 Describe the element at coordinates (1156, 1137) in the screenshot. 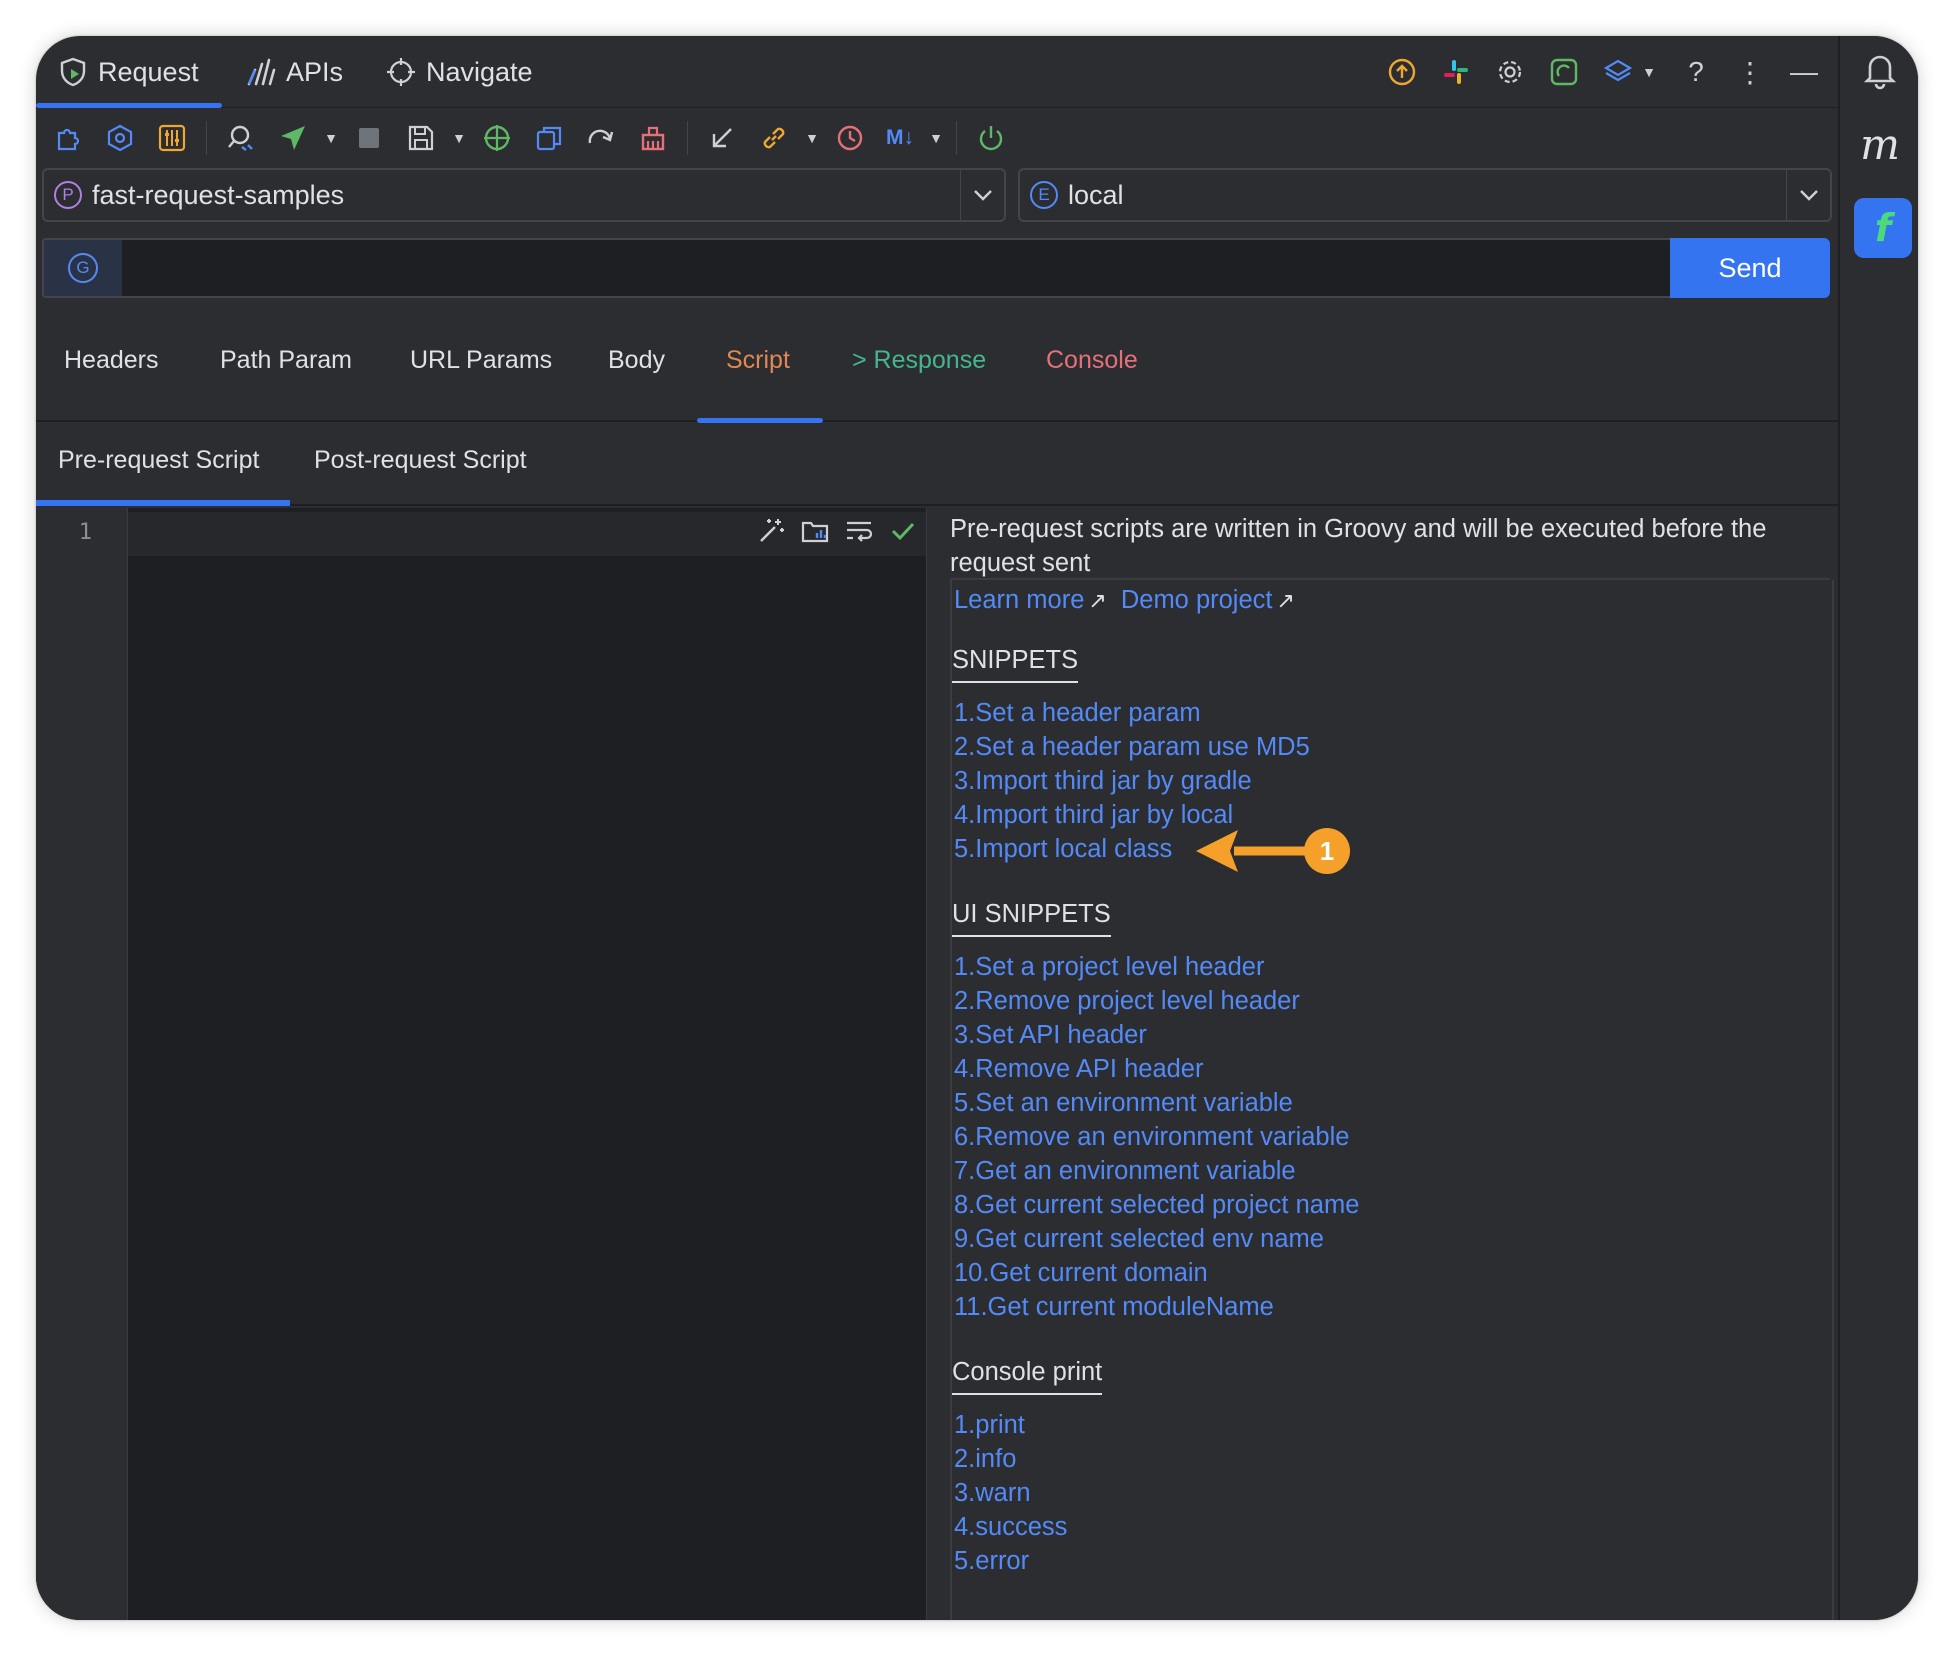

I see `ui-snippet-link: 6.Remove an environment variable` at that location.